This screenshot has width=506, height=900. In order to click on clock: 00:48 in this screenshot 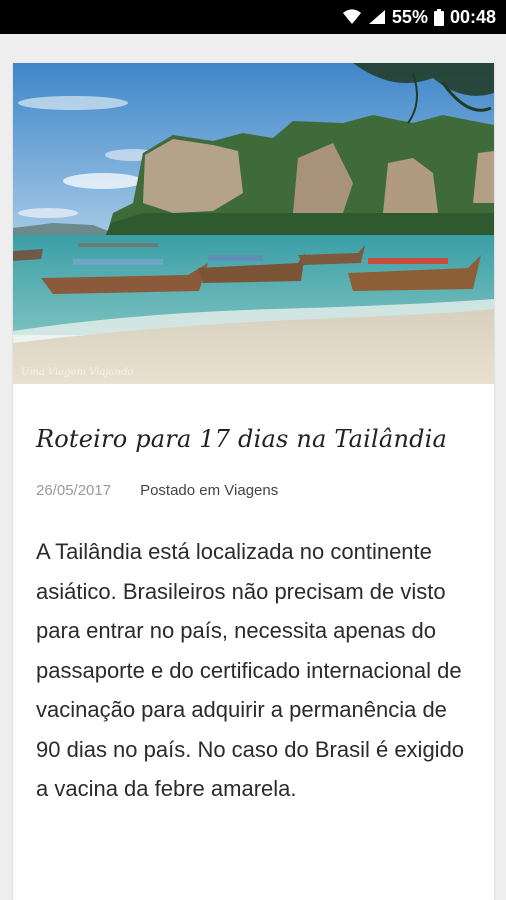, I will do `click(472, 16)`.